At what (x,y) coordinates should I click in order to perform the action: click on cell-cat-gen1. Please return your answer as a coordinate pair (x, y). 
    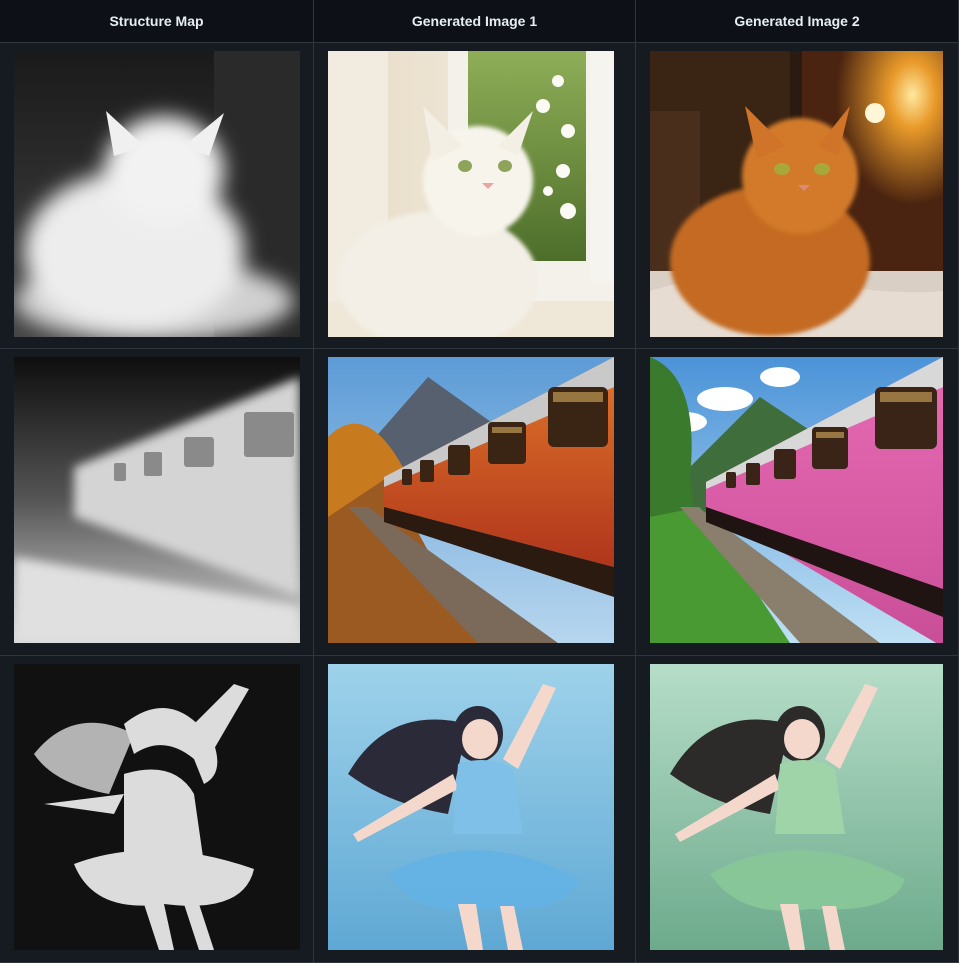
    Looking at the image, I should click on (475, 196).